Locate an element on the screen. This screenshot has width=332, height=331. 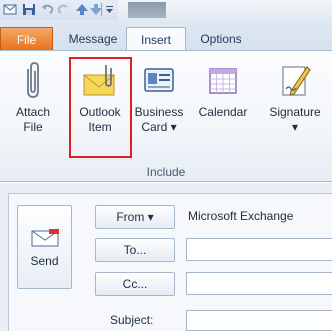
signature-icon is located at coordinates (296, 81).